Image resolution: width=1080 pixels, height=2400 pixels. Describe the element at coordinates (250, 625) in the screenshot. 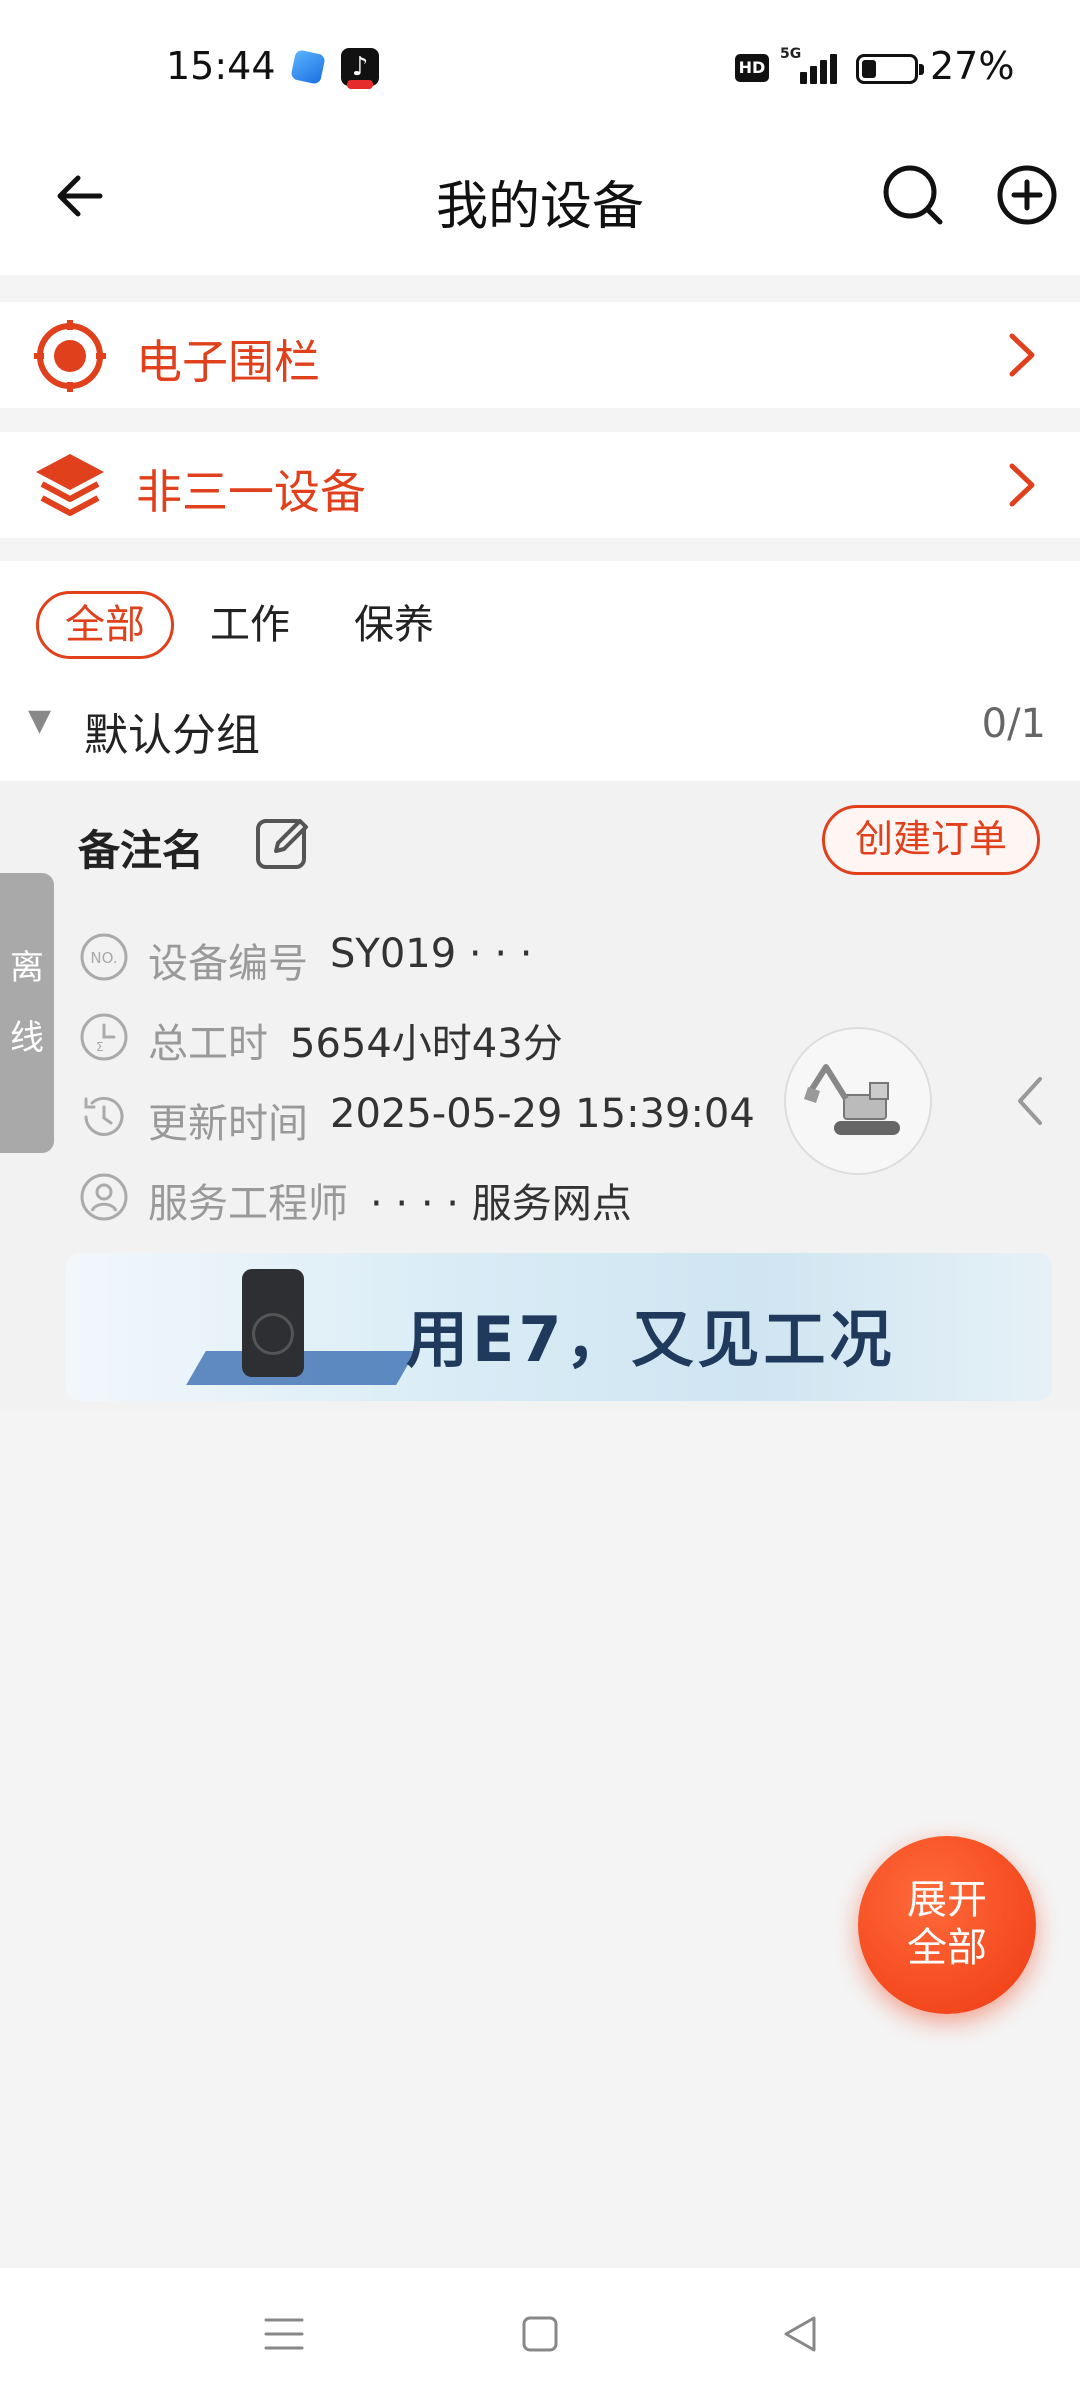

I see `tab-working: 工作` at that location.